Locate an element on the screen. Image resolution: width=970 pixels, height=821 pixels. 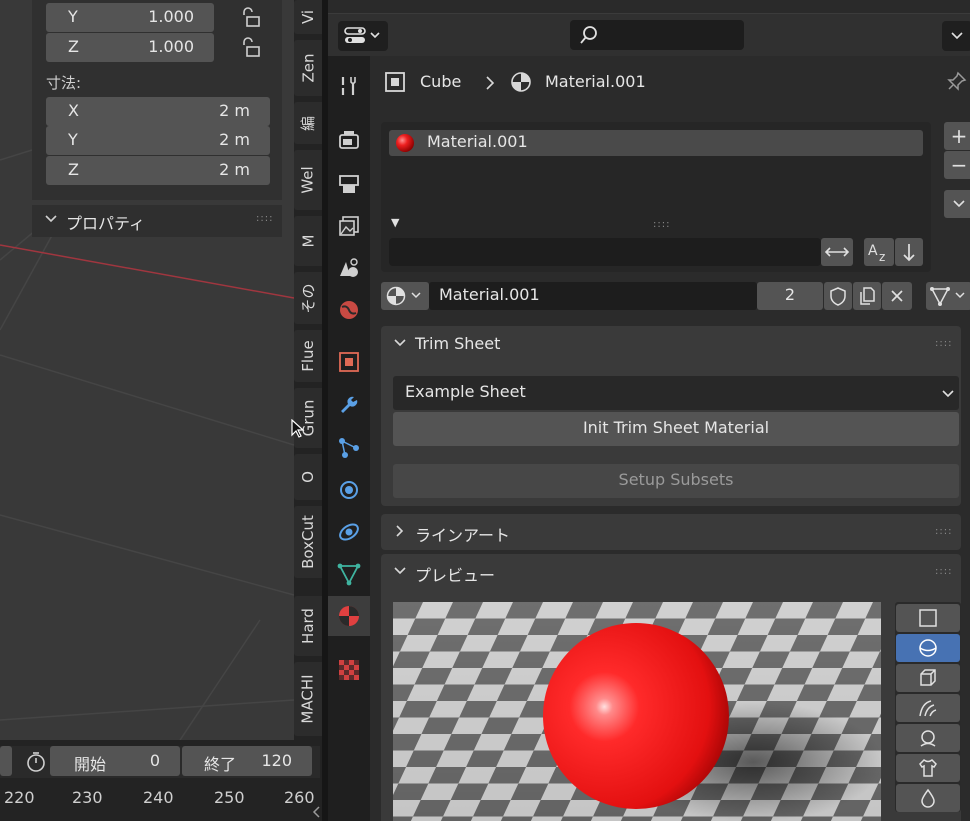
tab-output is located at coordinates (349, 184).